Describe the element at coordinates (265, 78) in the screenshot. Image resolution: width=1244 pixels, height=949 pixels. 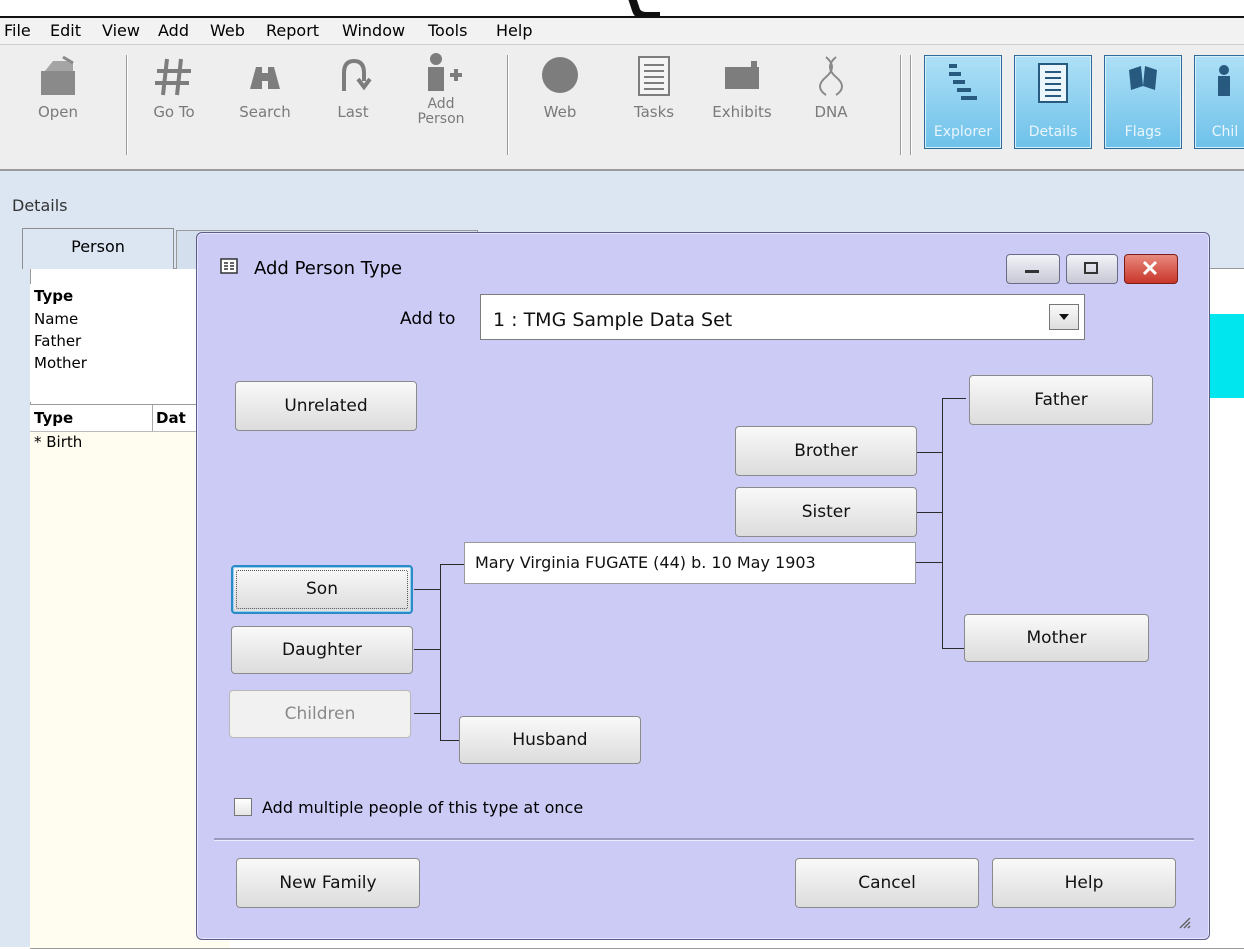
I see `binoculars-icon` at that location.